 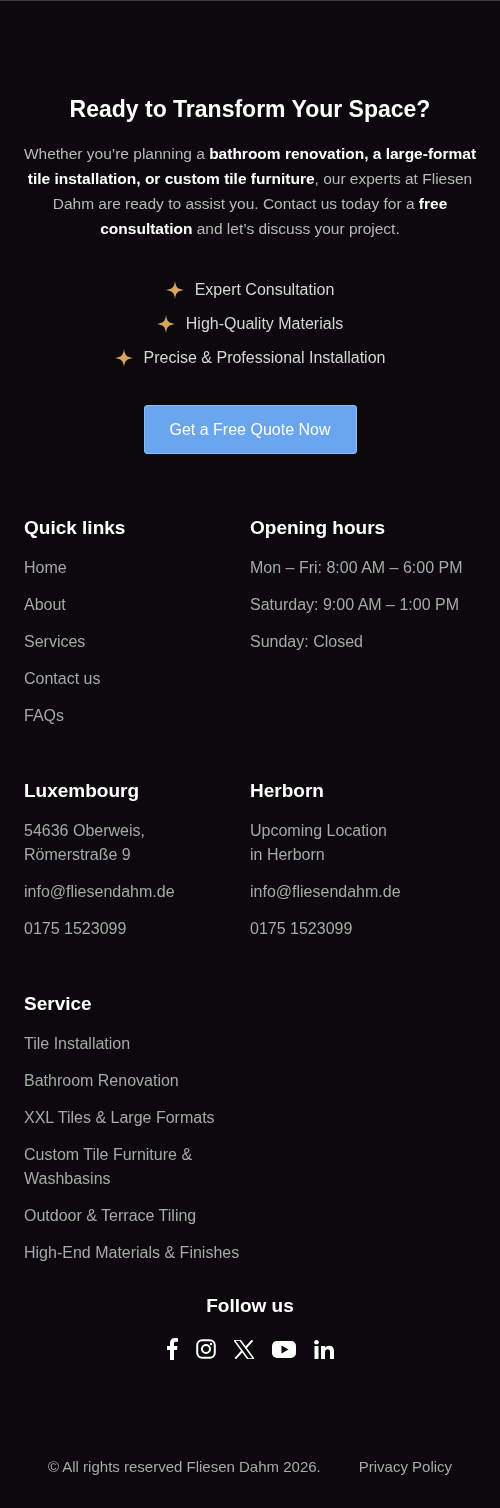 I want to click on footer-text: Saturday: 9:00 AM – 1:00 PM, so click(x=354, y=605).